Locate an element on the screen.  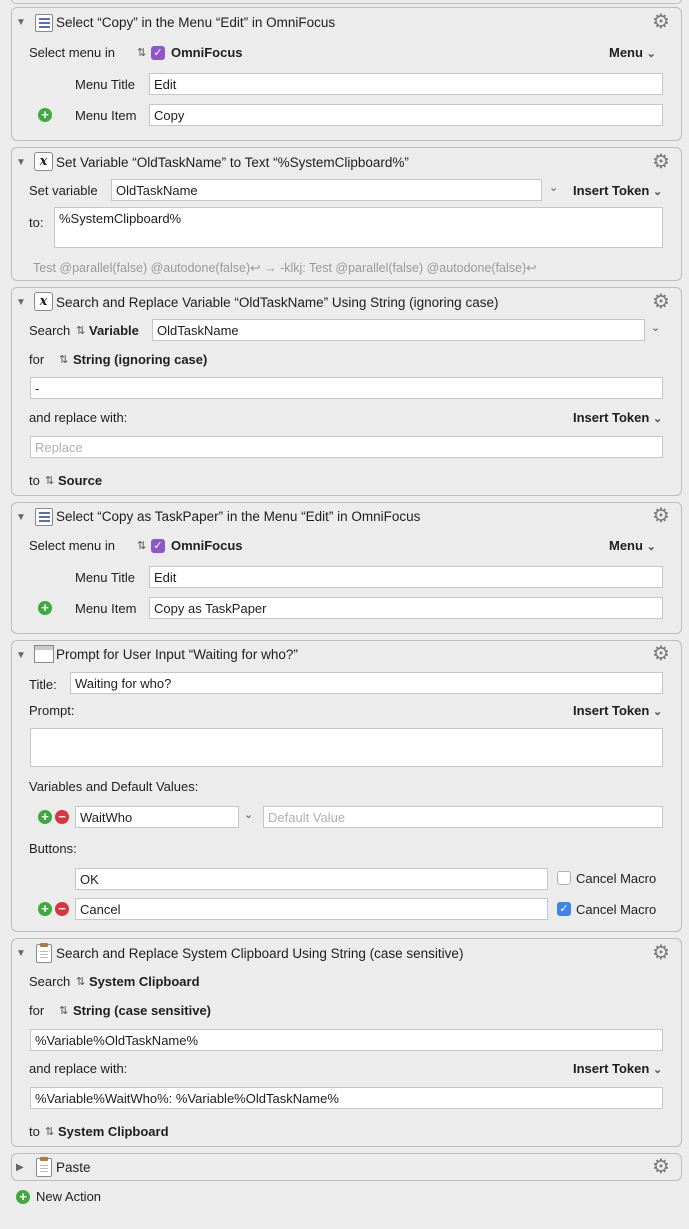
add-variable-icon: + is located at coordinates (45, 817).